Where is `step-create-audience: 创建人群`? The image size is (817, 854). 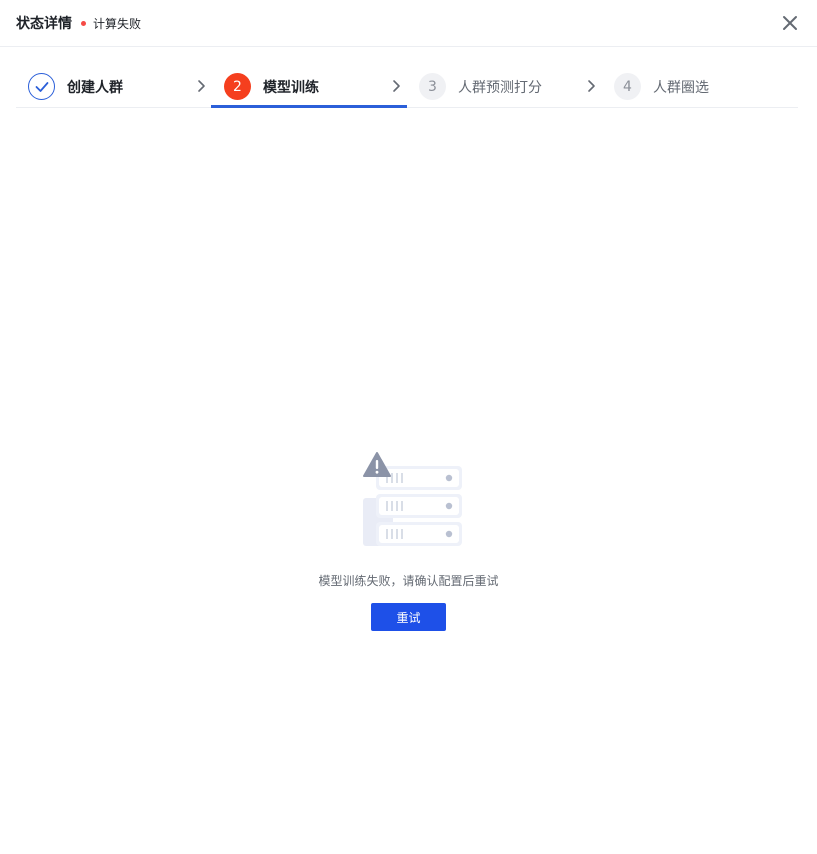 step-create-audience: 创建人群 is located at coordinates (75, 86).